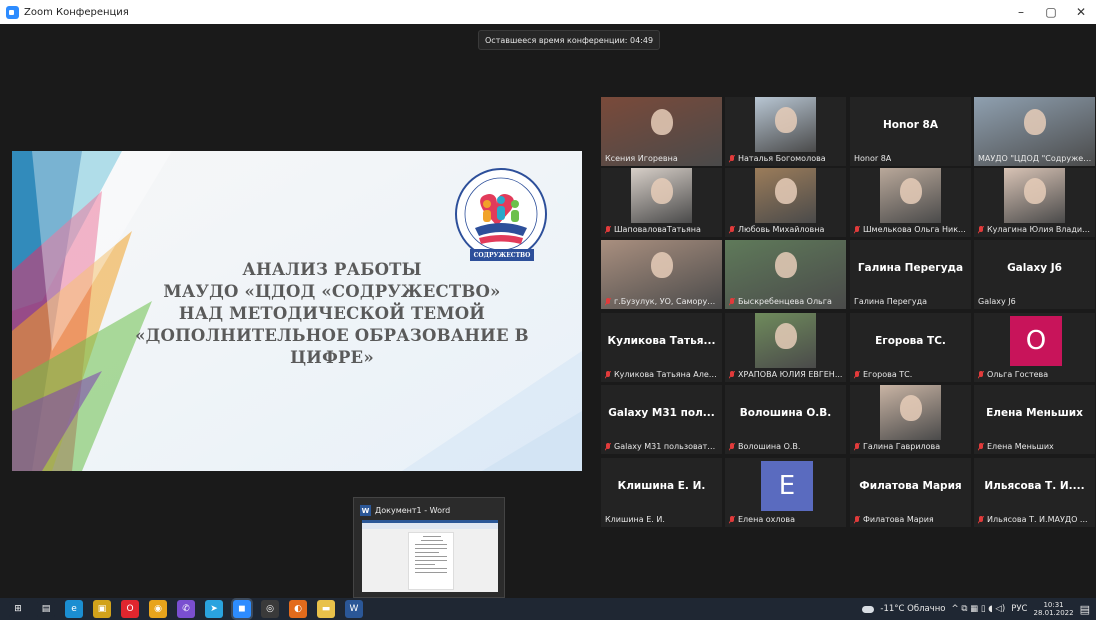  I want to click on participant-name: Ольга Гостева, so click(1035, 374).